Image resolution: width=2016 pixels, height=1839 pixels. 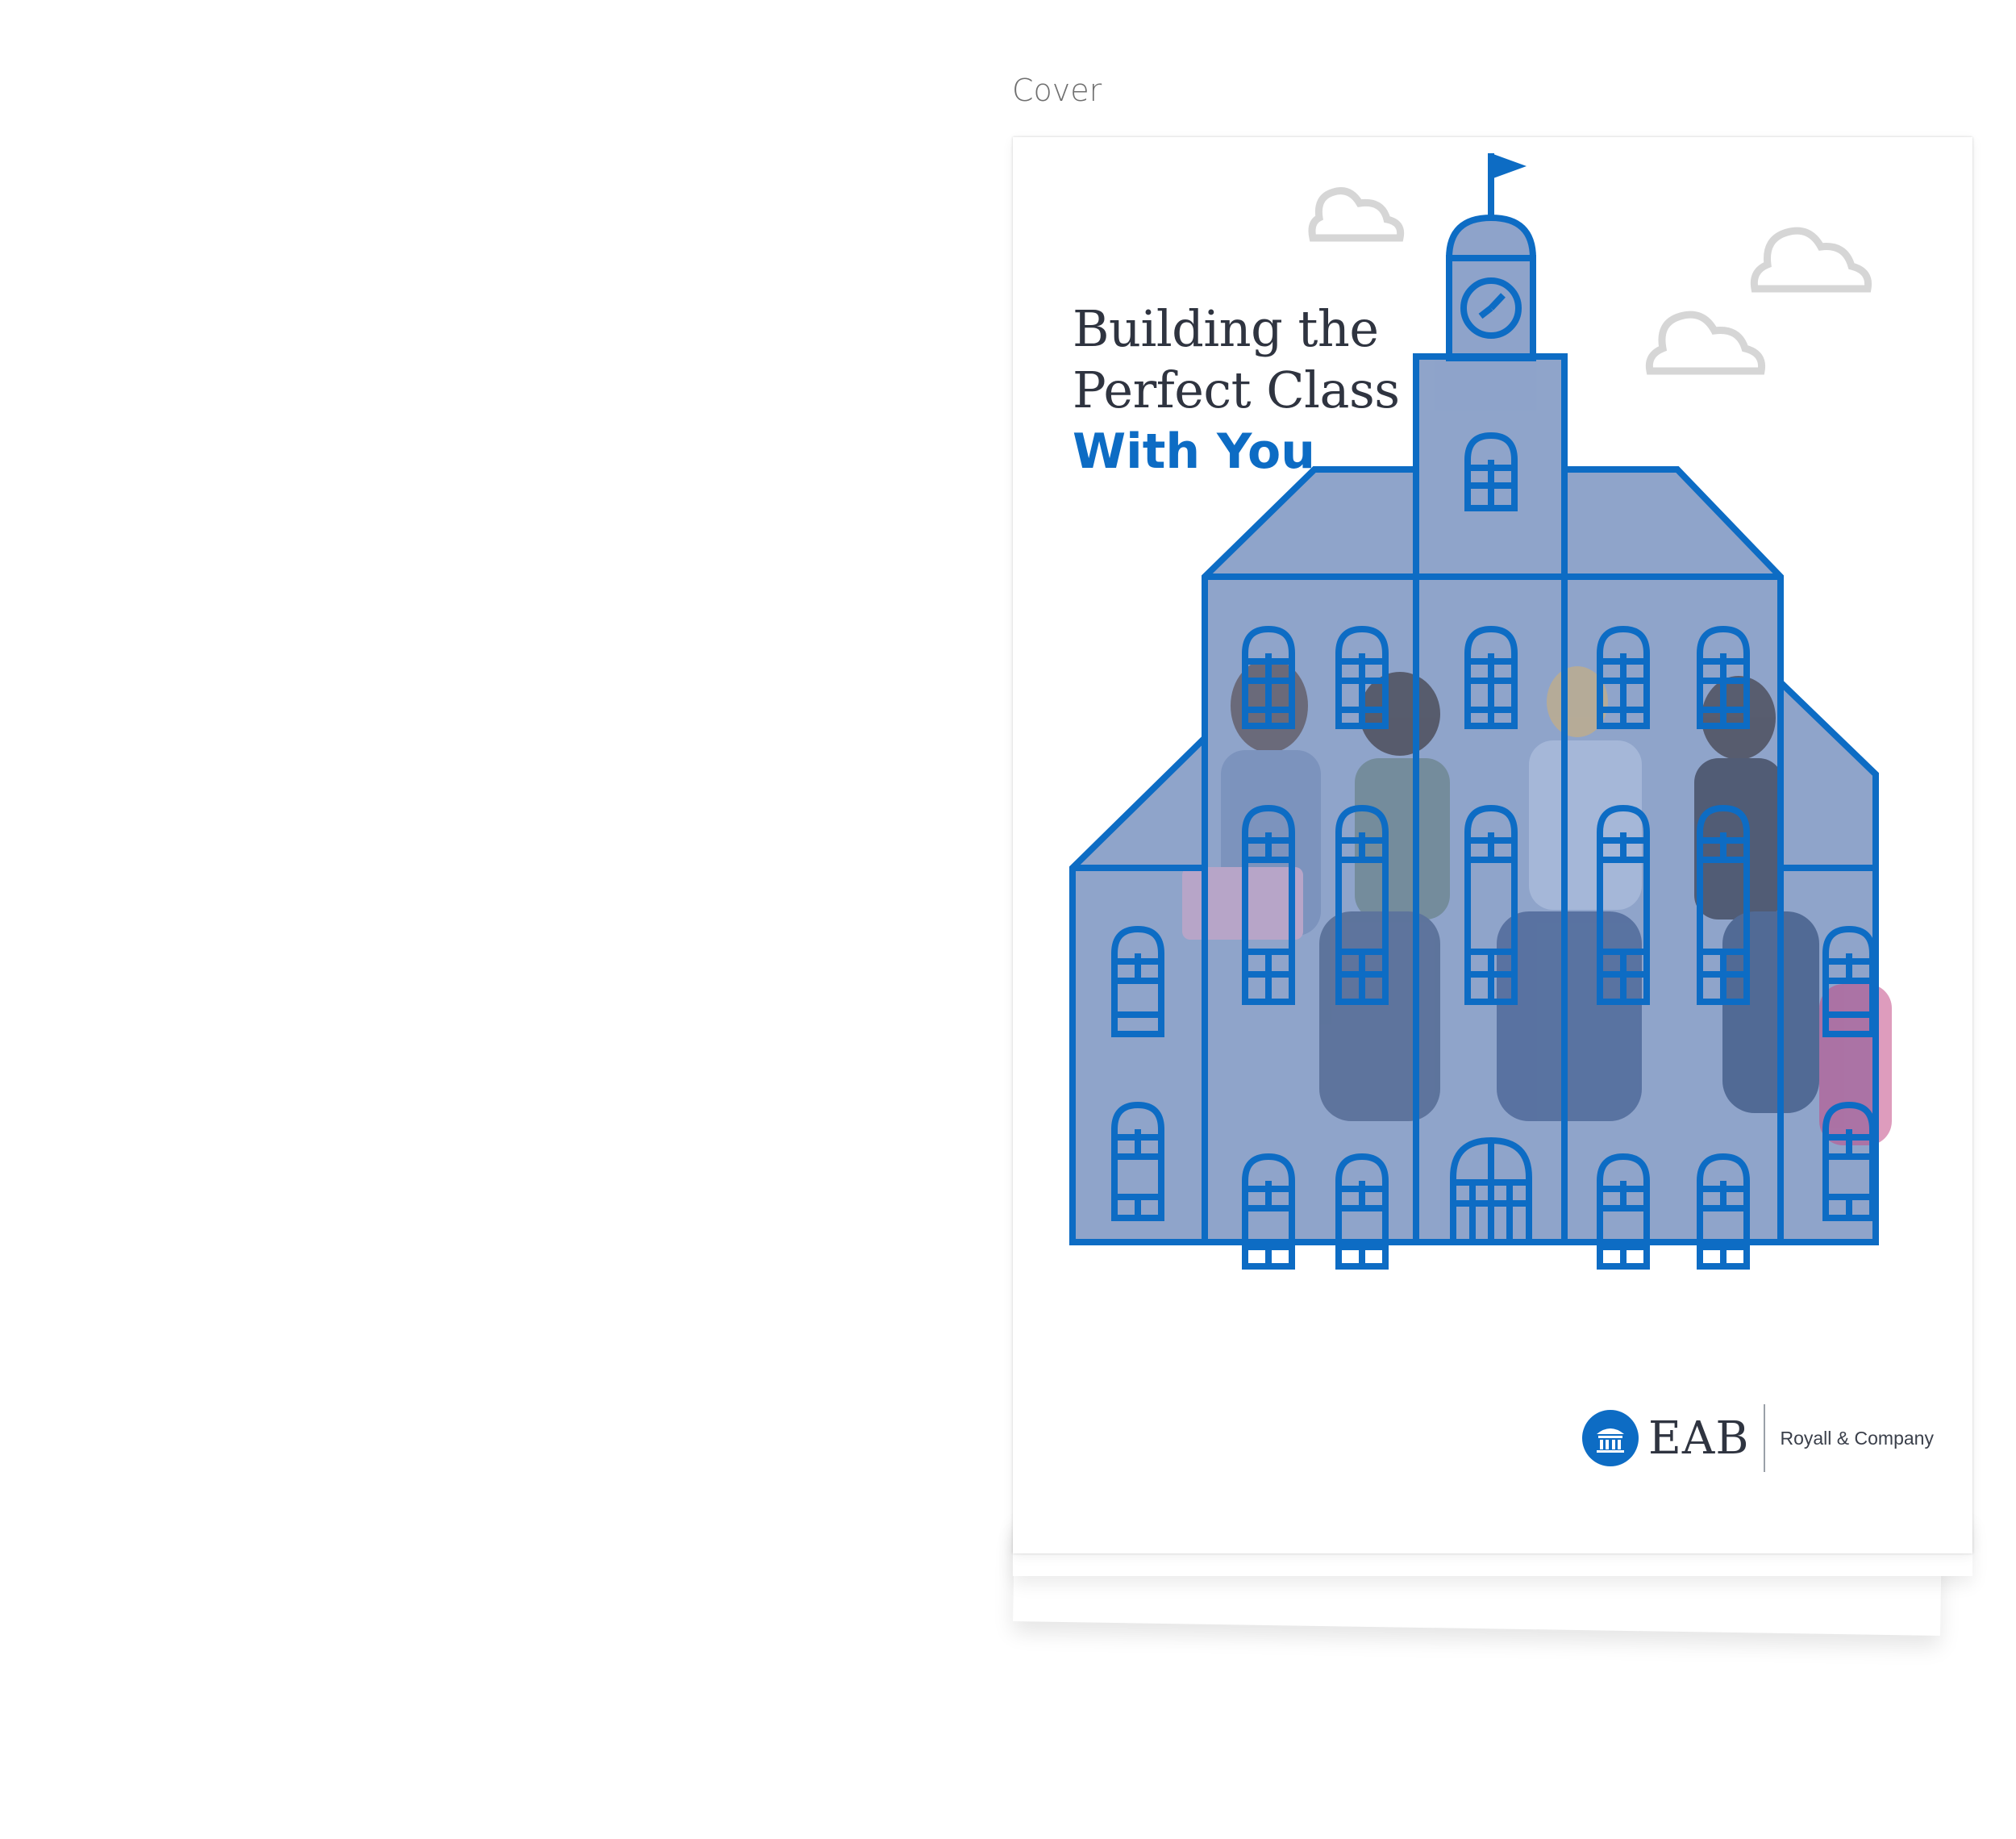 I want to click on cover-title: Building the Perfect Class With You, so click(x=1282, y=390).